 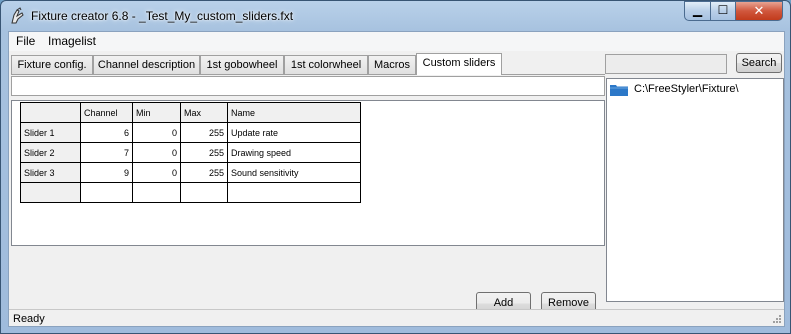 What do you see at coordinates (72, 41) in the screenshot?
I see `menu-imagelist: Imagelist` at bounding box center [72, 41].